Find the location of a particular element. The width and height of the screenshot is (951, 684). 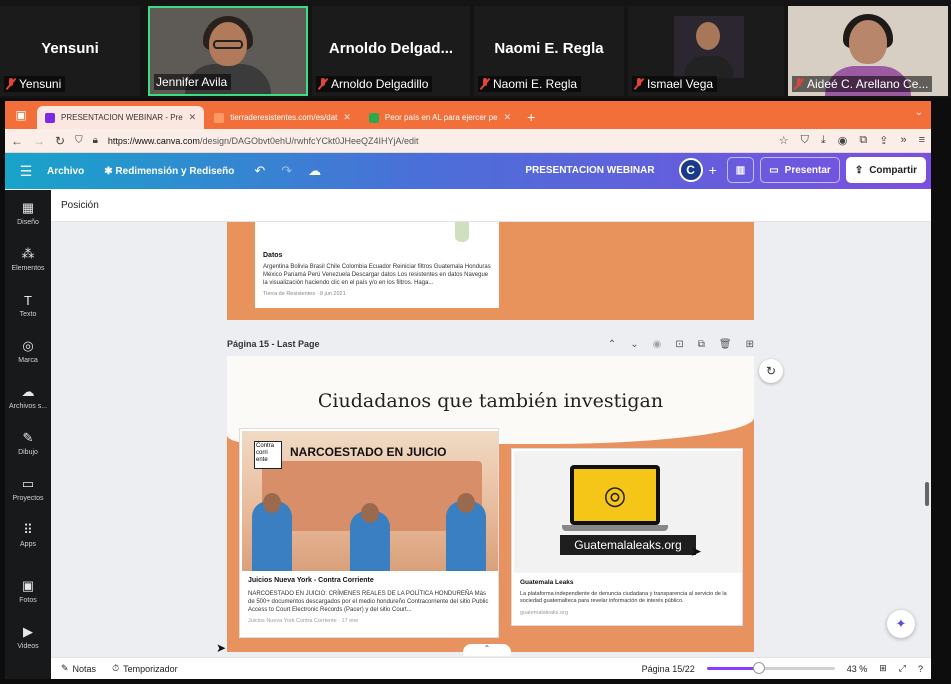

participant-tile: Ismael Vega is located at coordinates (706, 51).